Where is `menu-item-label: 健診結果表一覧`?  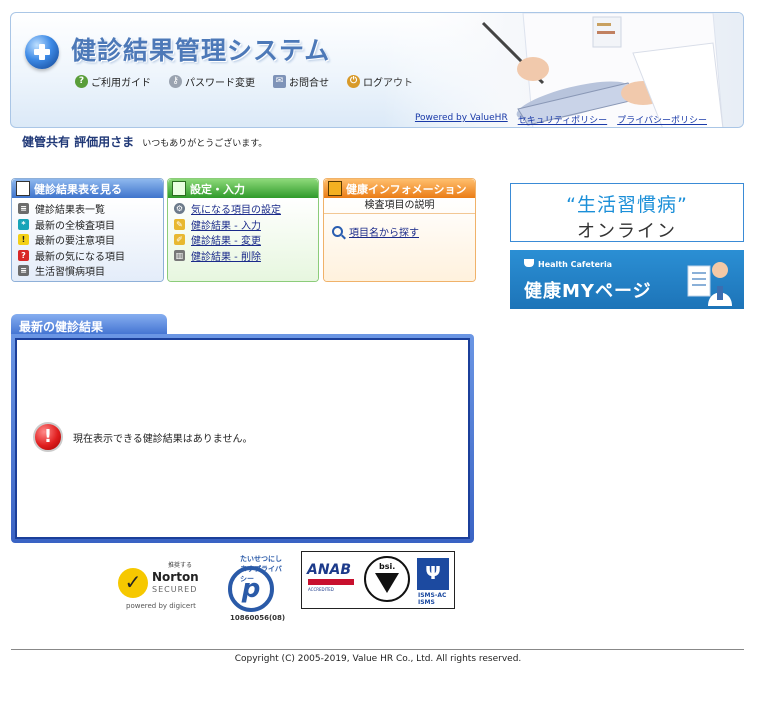
menu-item-label: 健診結果表一覧 is located at coordinates (70, 211).